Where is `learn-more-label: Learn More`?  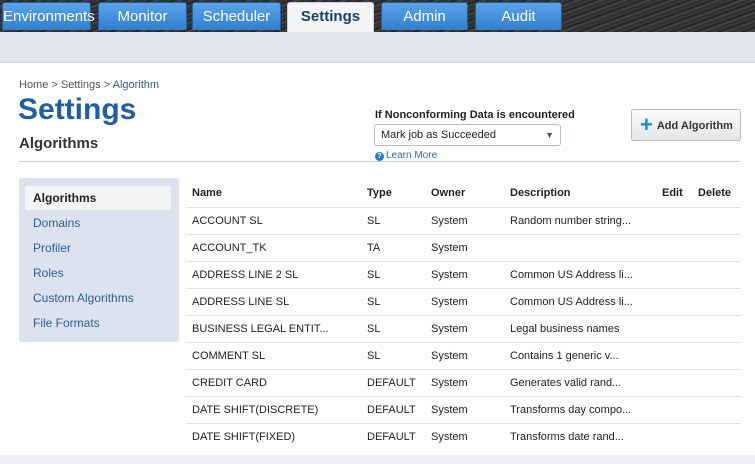 learn-more-label: Learn More is located at coordinates (412, 155).